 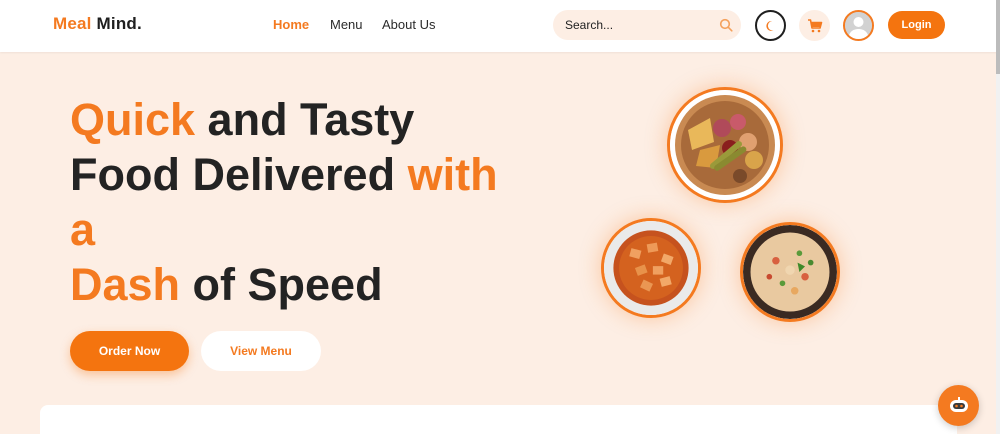 I want to click on nav-menu: Menu, so click(x=346, y=24).